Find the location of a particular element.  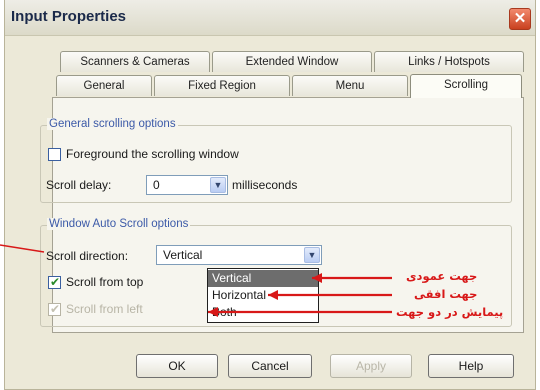

arrow-horizontal-head is located at coordinates (273, 295).